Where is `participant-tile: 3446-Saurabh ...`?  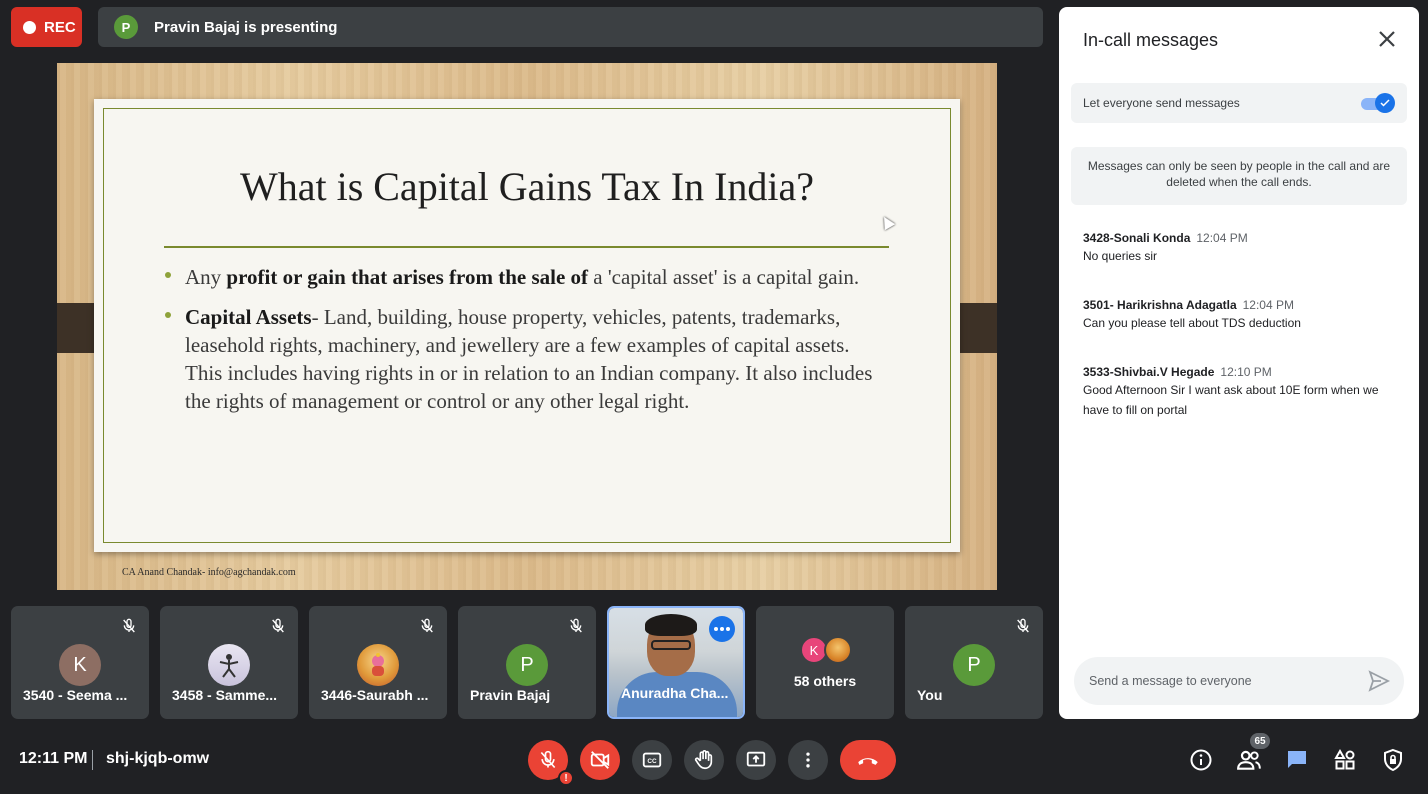
participant-tile: 3446-Saurabh ... is located at coordinates (378, 662).